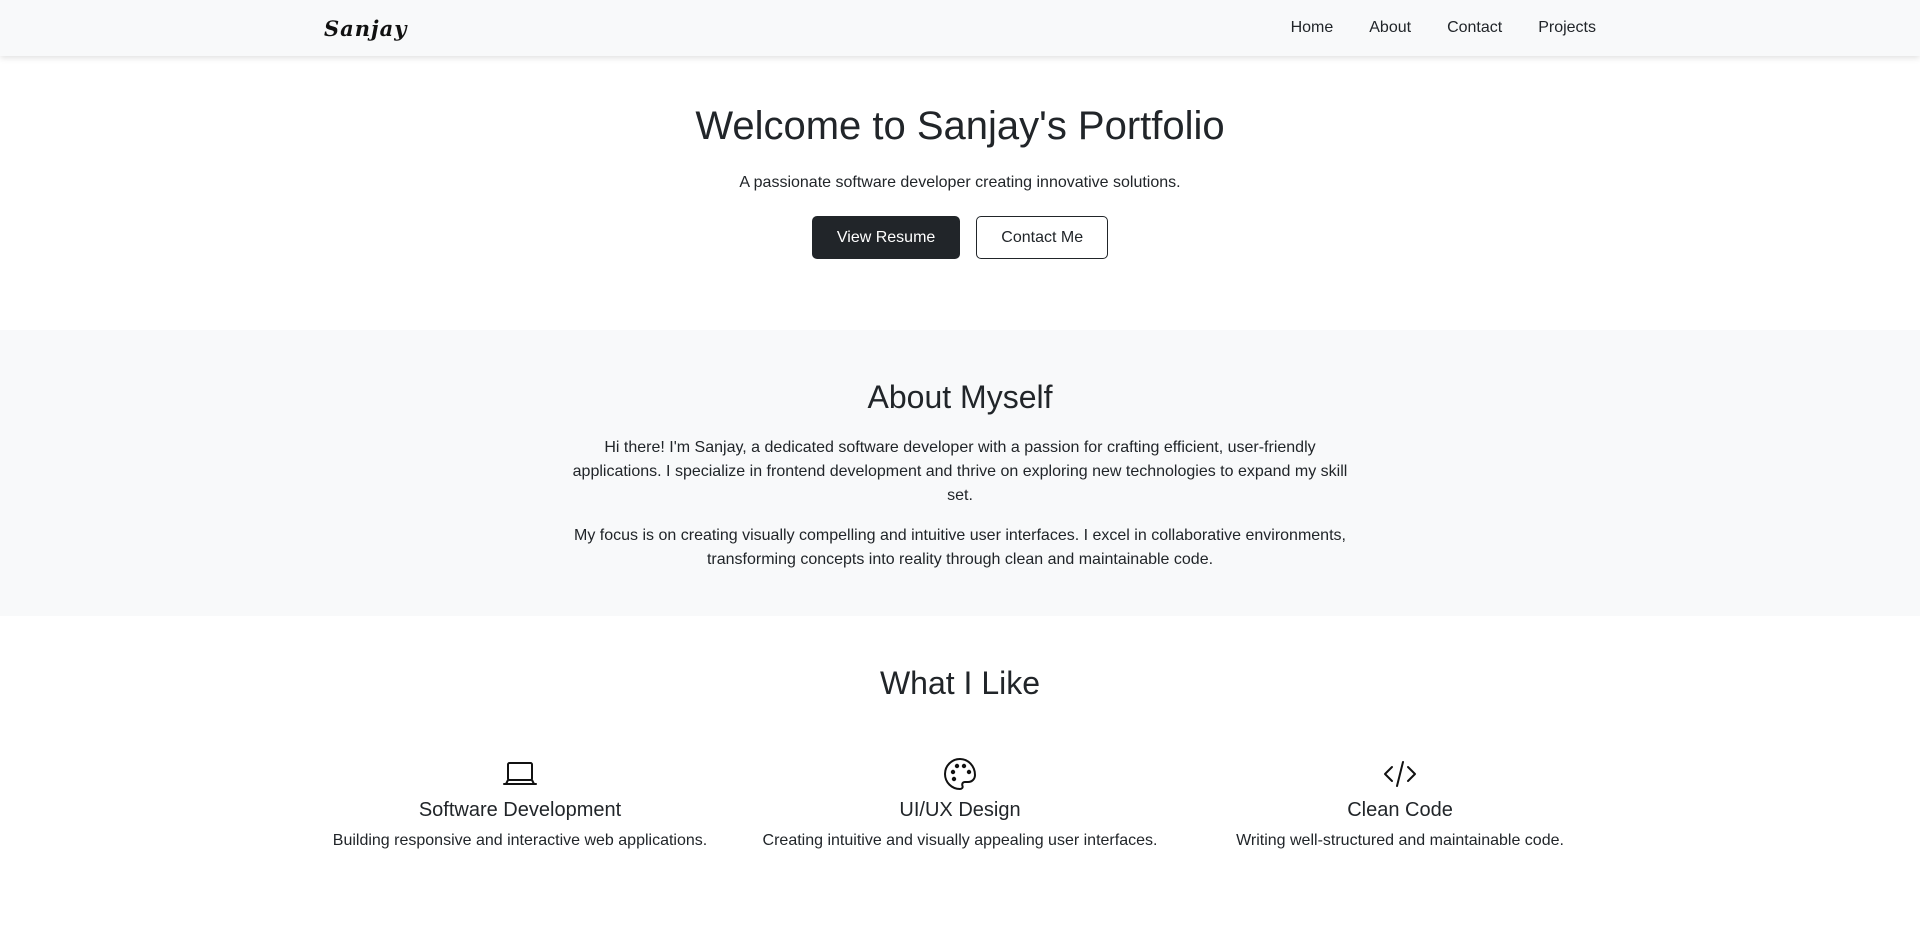 This screenshot has height=931, width=1920. I want to click on hero-buttons: View Resume Contact Me, so click(960, 237).